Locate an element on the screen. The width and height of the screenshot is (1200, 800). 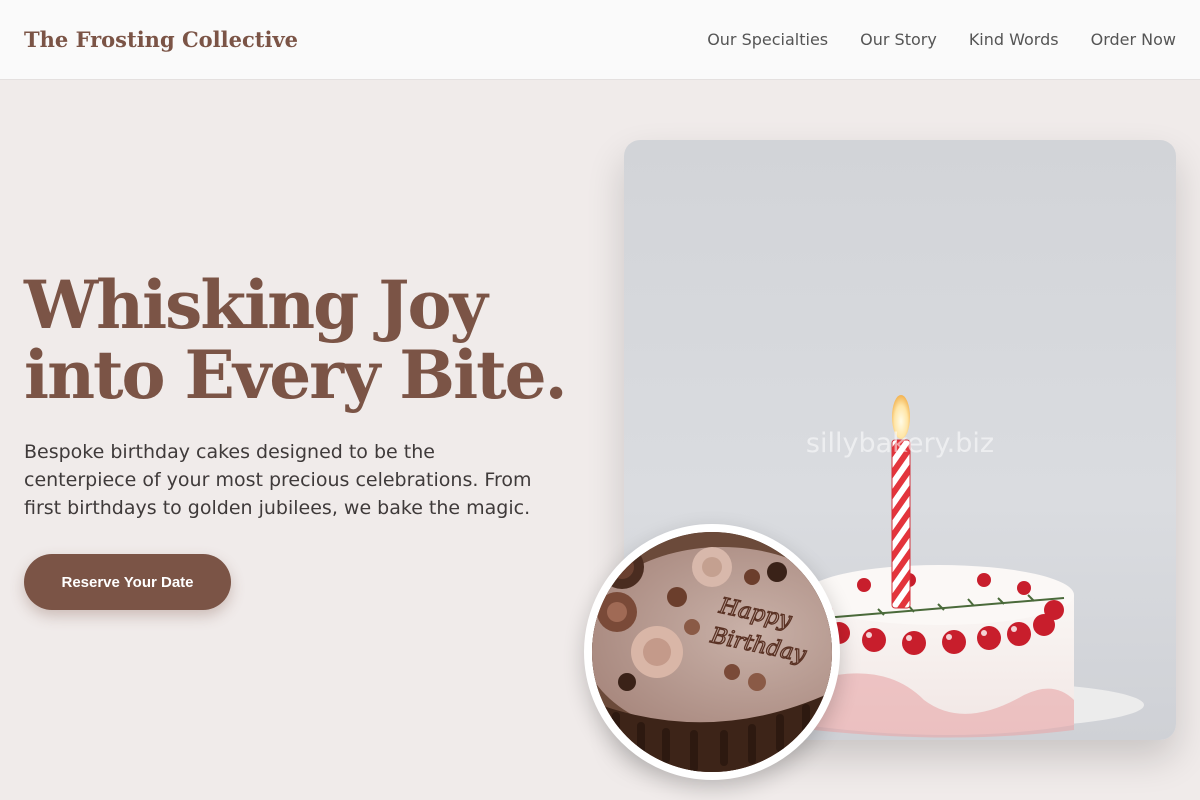
hero-title: Whisking Joy into Every Bite. is located at coordinates (304, 340).